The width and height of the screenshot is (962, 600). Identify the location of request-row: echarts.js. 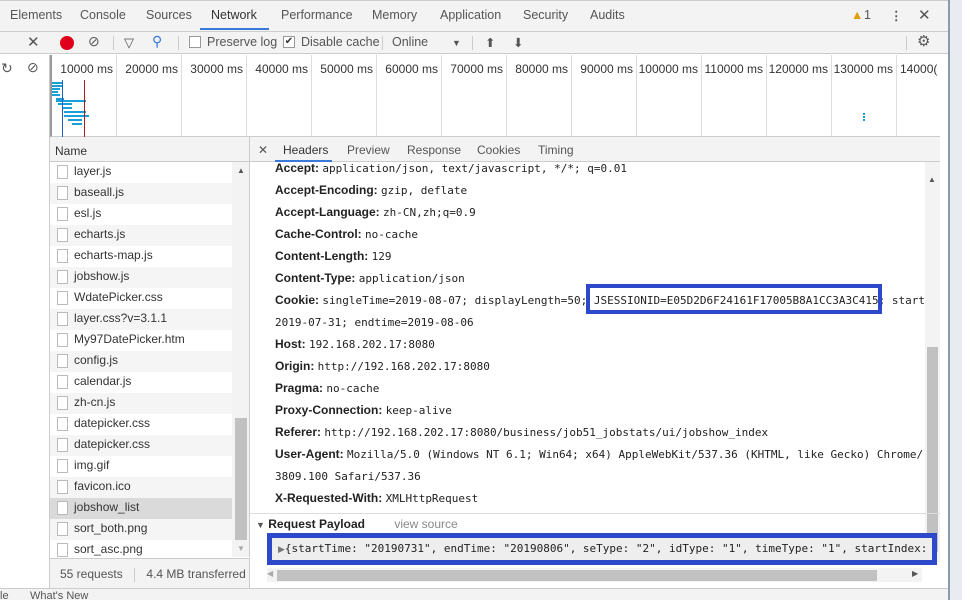
(141, 235).